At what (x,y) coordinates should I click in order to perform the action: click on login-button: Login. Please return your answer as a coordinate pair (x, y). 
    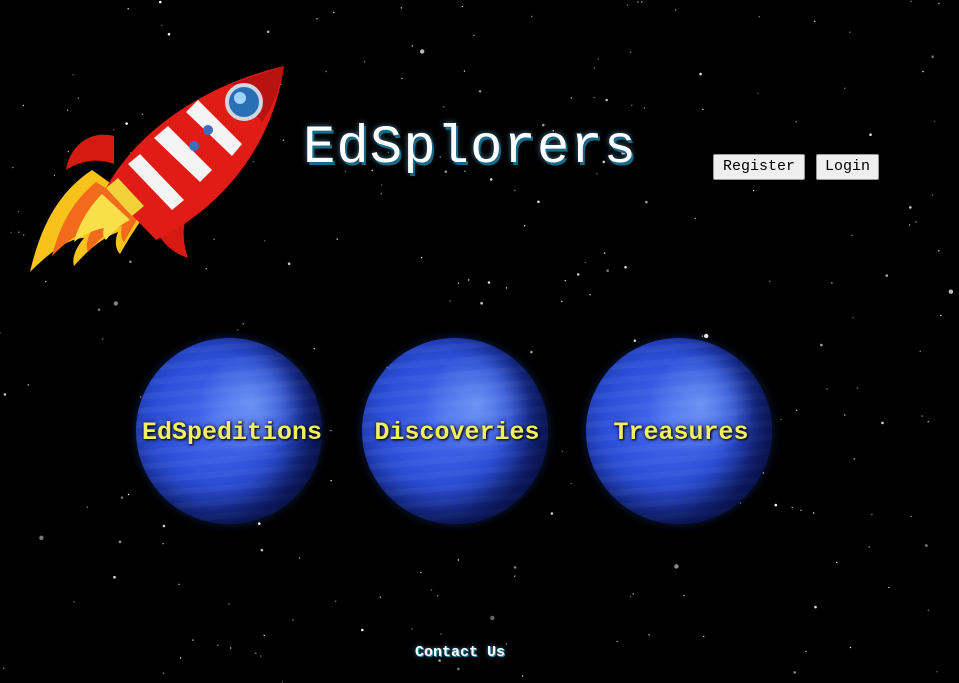
    Looking at the image, I should click on (847, 167).